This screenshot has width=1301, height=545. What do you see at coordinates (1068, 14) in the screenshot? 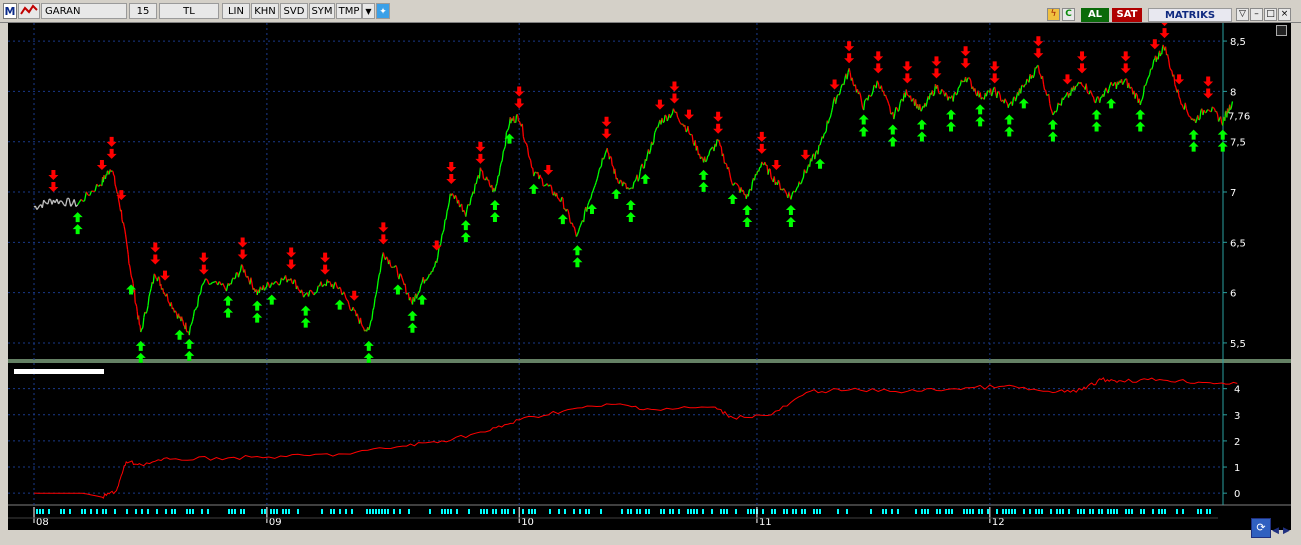
I see `refresh-icon: C` at bounding box center [1068, 14].